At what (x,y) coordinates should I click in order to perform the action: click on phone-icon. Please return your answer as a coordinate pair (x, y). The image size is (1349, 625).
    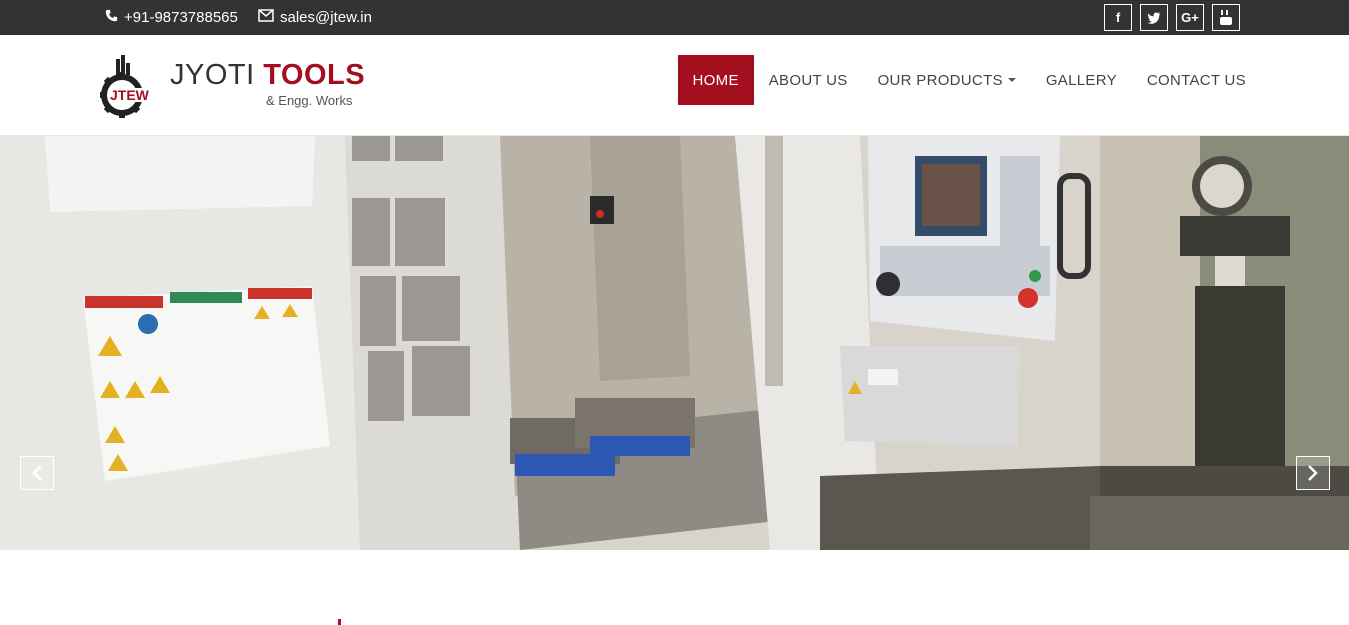
    Looking at the image, I should click on (111, 17).